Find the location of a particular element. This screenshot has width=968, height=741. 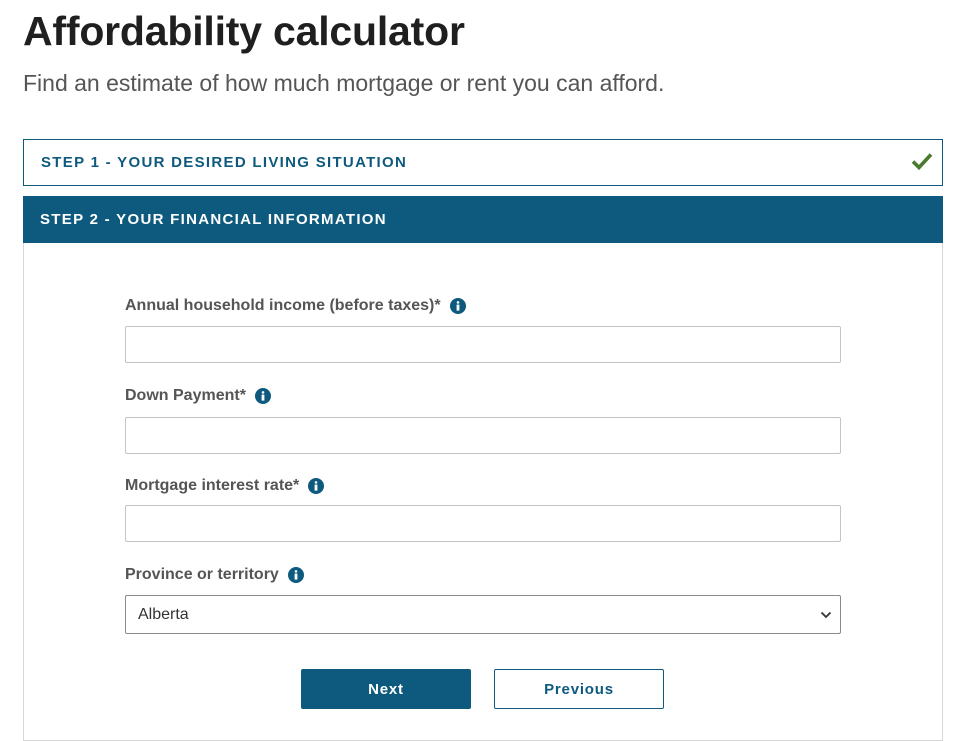

step-1-header: STEP 1 - YOUR DESIRED LIVING SITUATION is located at coordinates (483, 162).